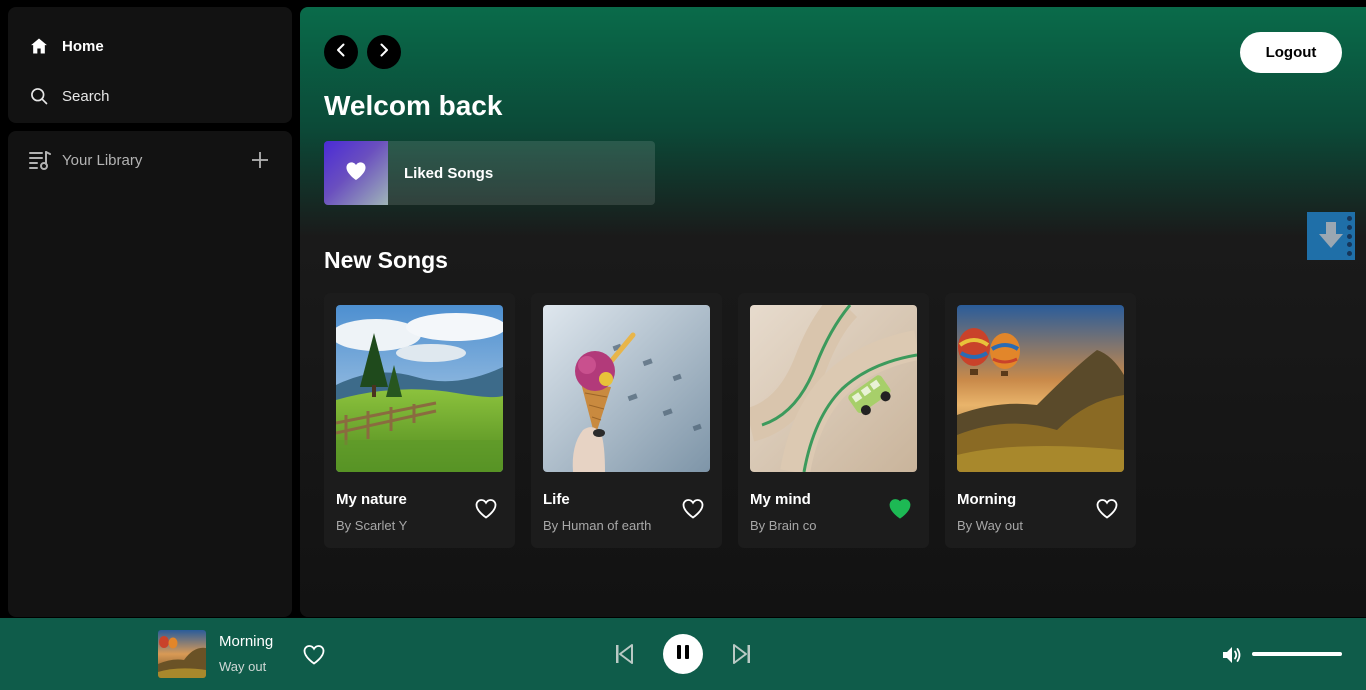  Describe the element at coordinates (990, 525) in the screenshot. I see `song-artist: By Way out` at that location.